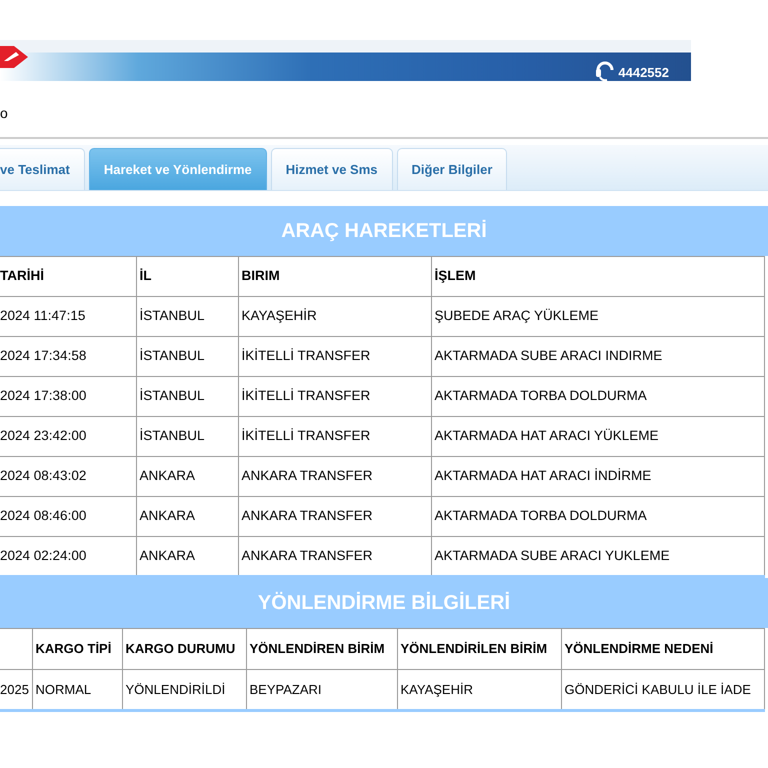 The image size is (768, 768). What do you see at coordinates (597, 316) in the screenshot?
I see `table-cell: ŞUBEDE ARAÇ YÜKLEME` at bounding box center [597, 316].